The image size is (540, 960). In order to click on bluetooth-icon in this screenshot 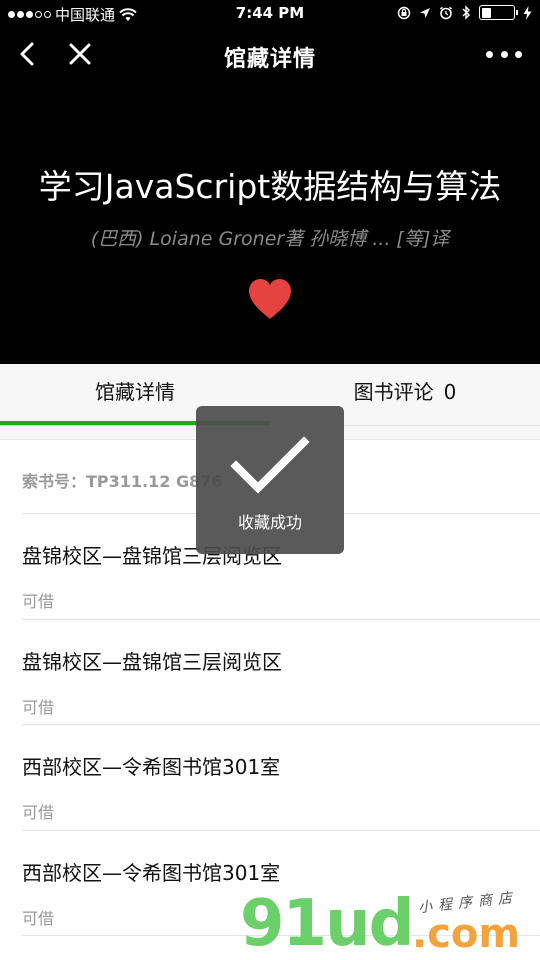, I will do `click(466, 12)`.